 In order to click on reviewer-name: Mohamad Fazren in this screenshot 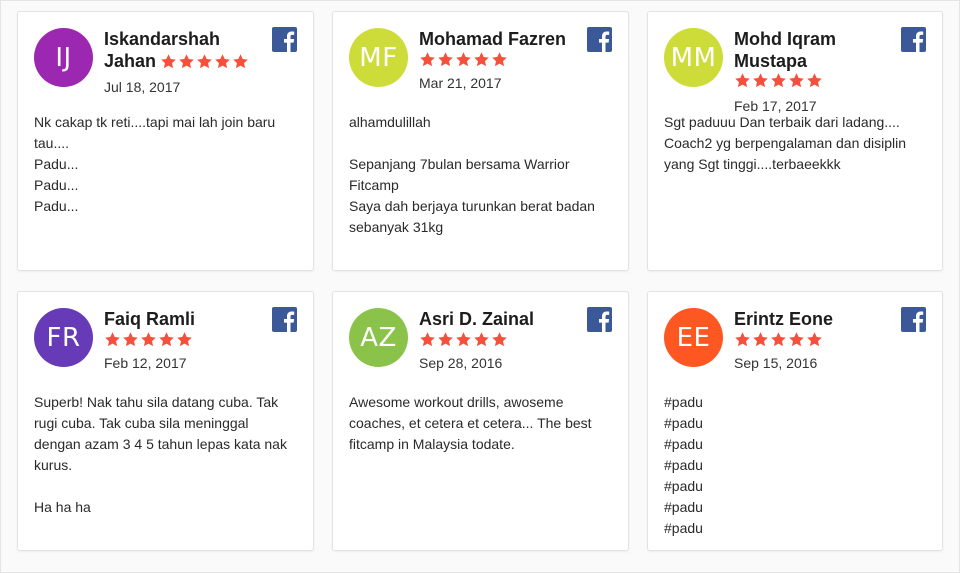, I will do `click(492, 39)`.